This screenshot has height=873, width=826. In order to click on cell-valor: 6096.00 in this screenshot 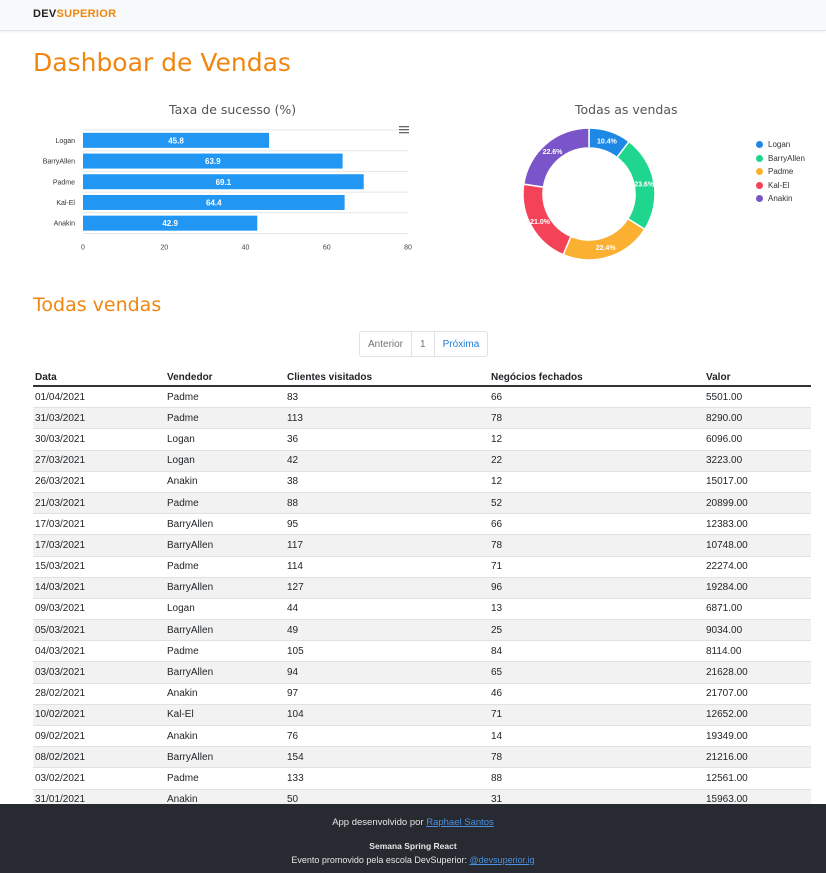, I will do `click(757, 439)`.